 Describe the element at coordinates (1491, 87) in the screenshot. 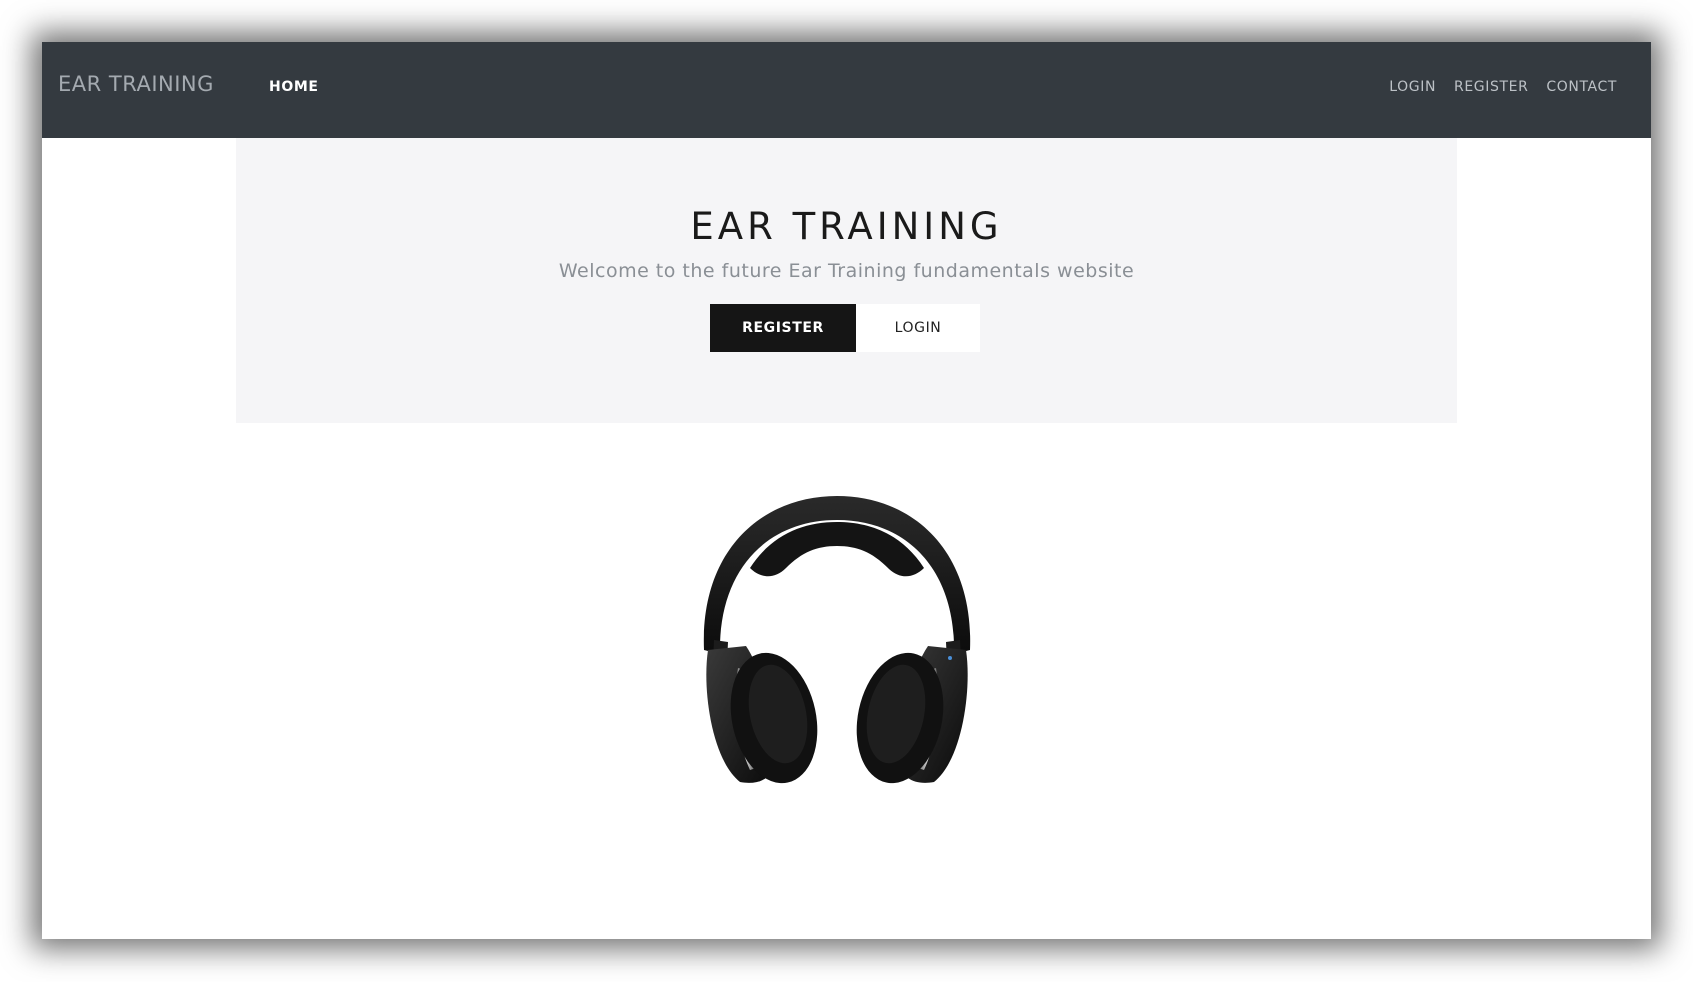

I see `nav-link-register: REGISTER` at that location.